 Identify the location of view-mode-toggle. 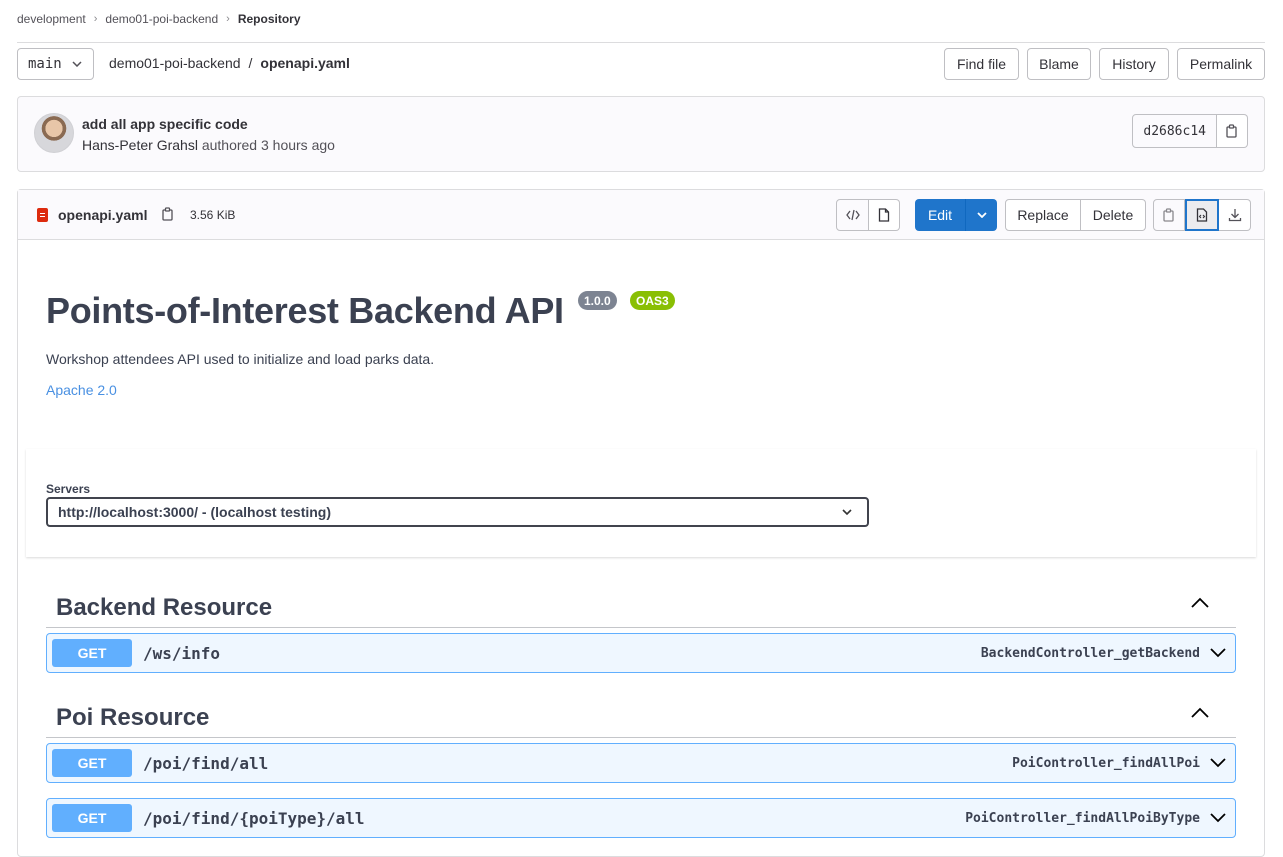
(868, 215).